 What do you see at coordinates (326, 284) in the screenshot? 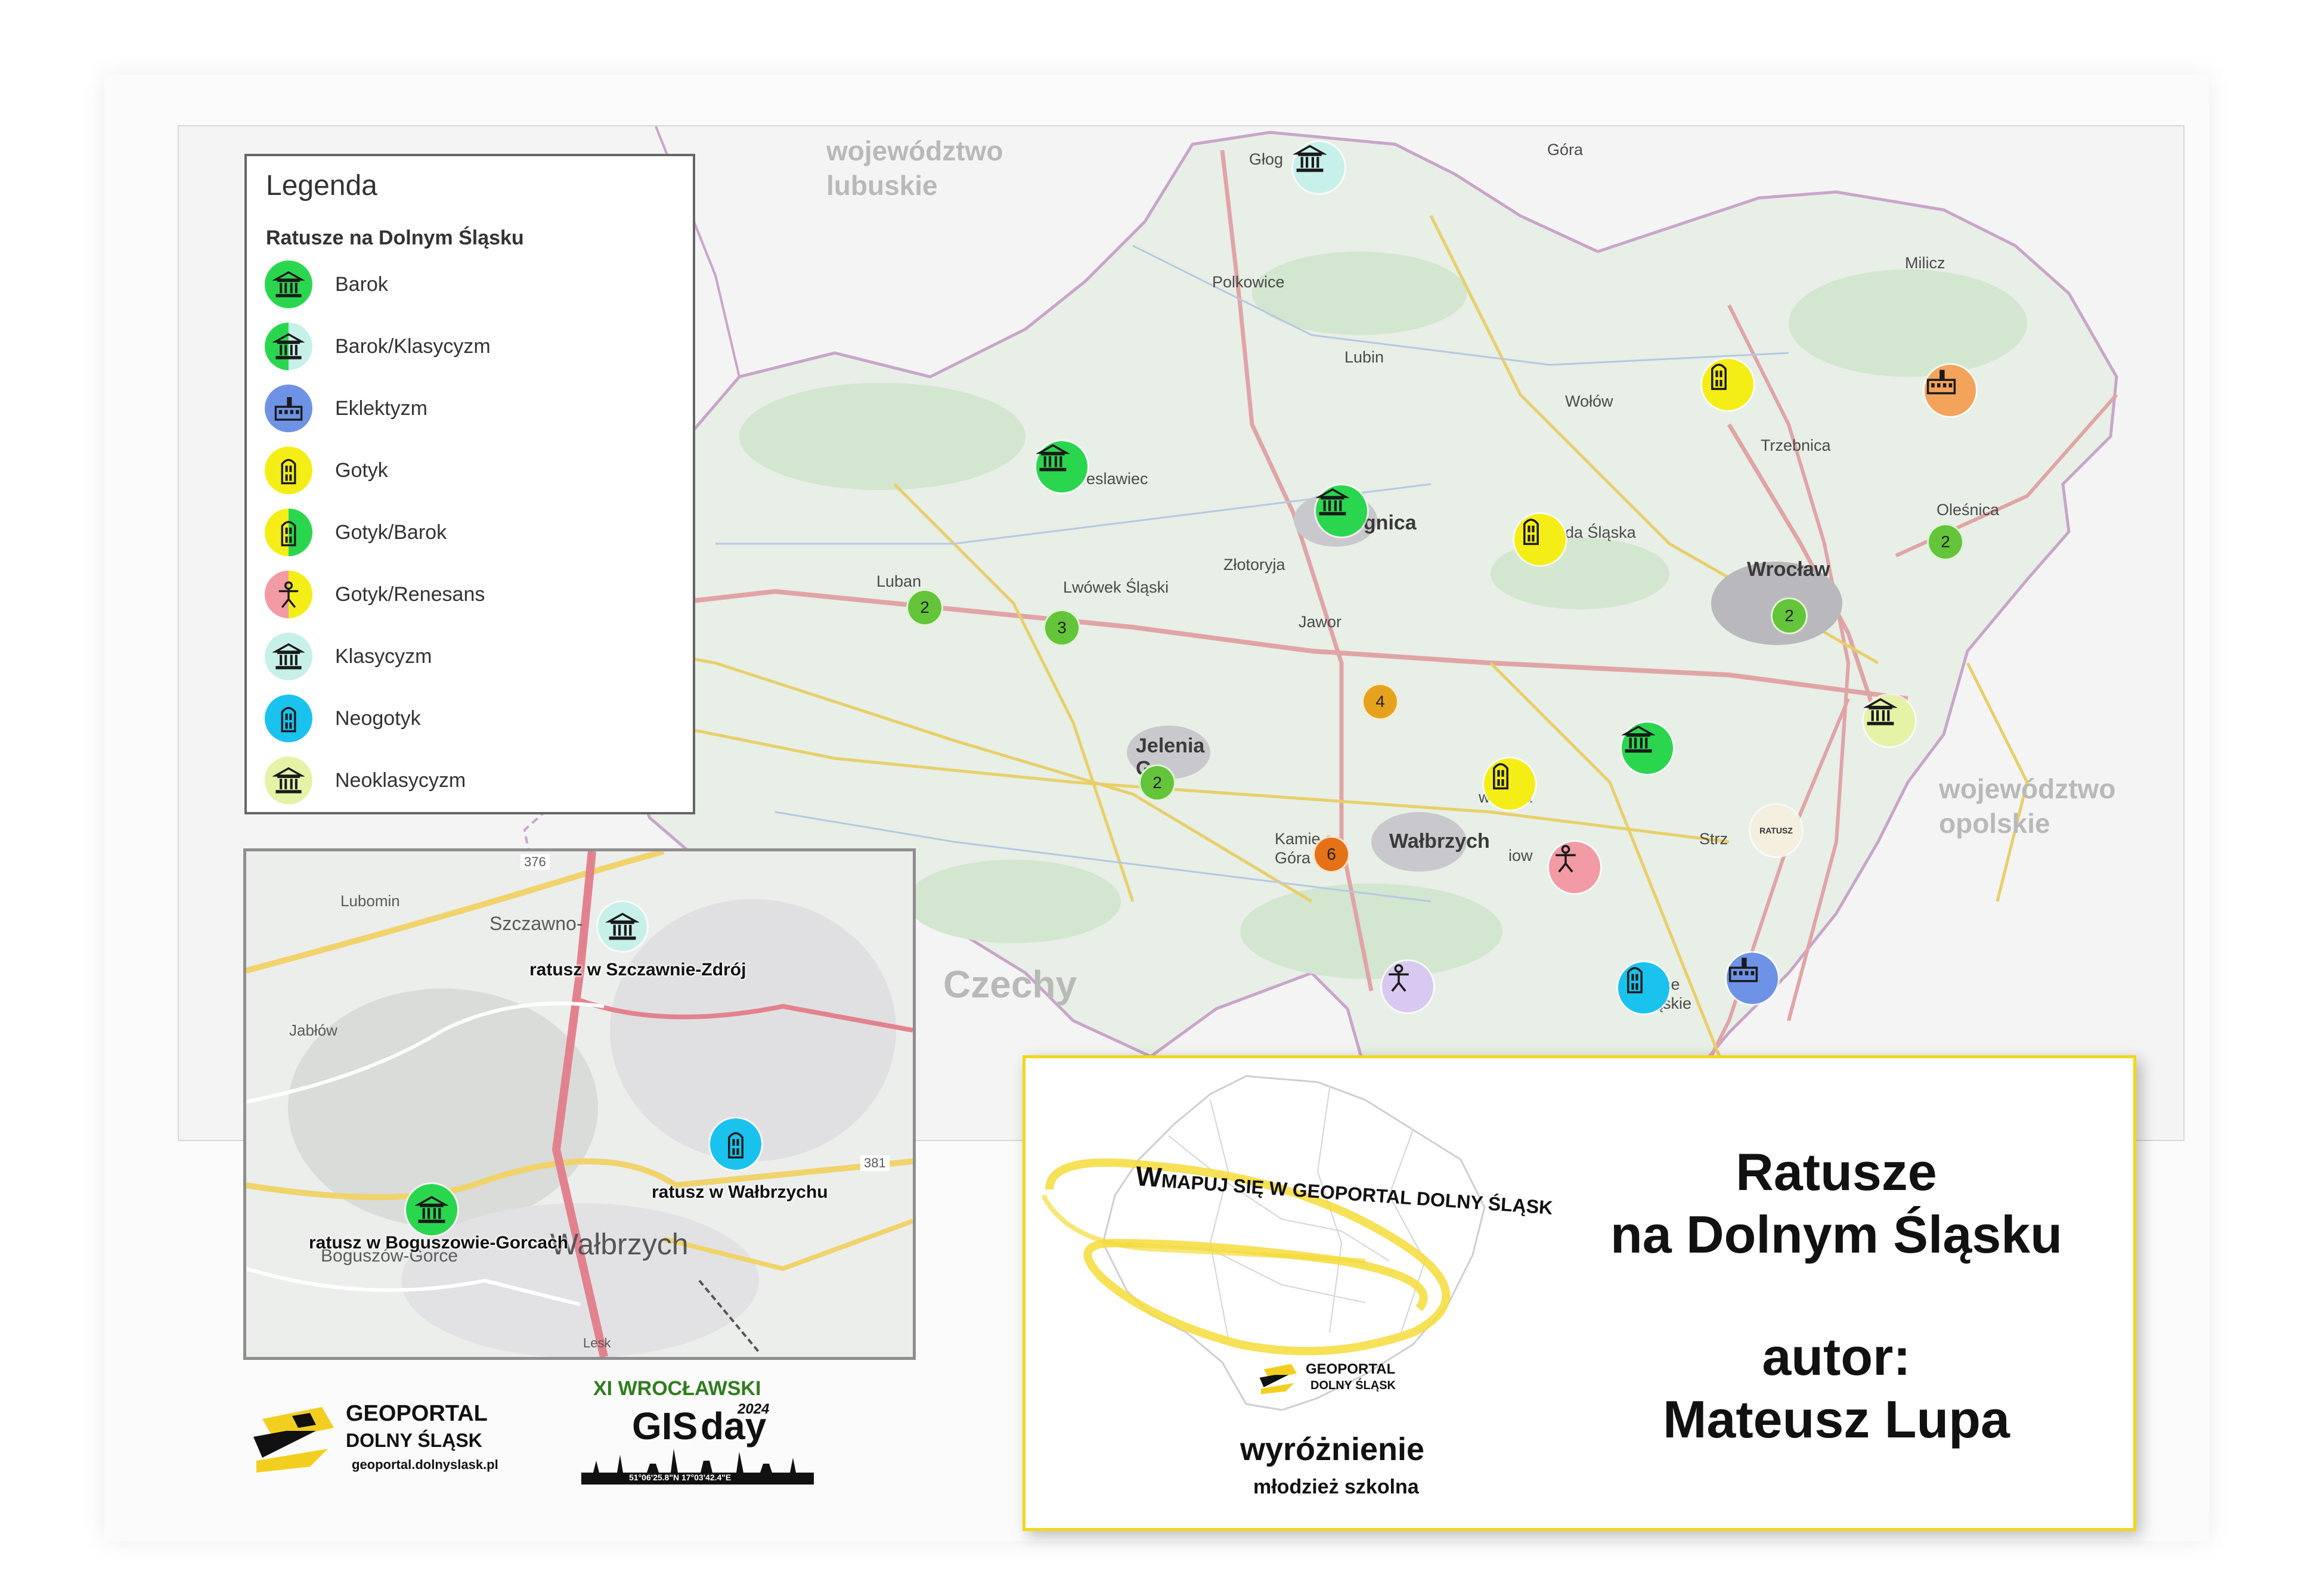
I see `legend-item-barok: Barok` at bounding box center [326, 284].